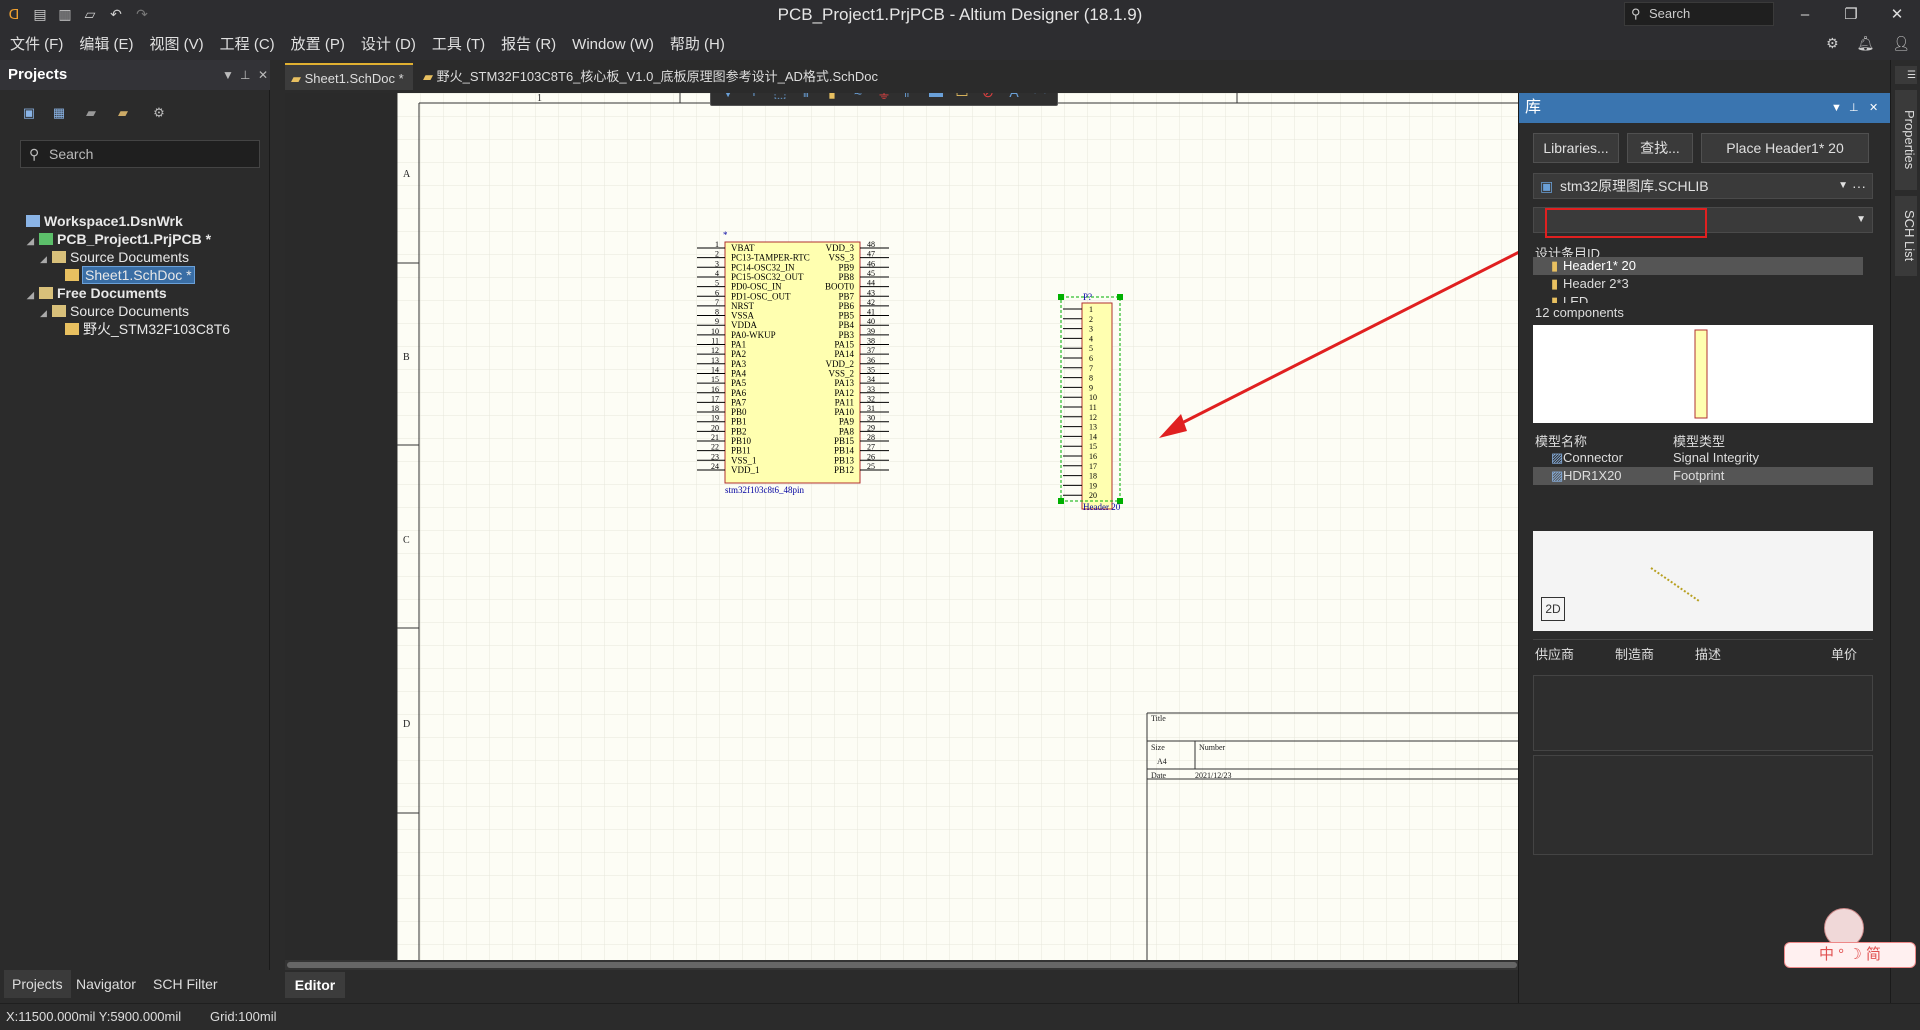 The image size is (1920, 1030). Describe the element at coordinates (59, 114) in the screenshot. I see `save-all-projects-icon: ▦` at that location.